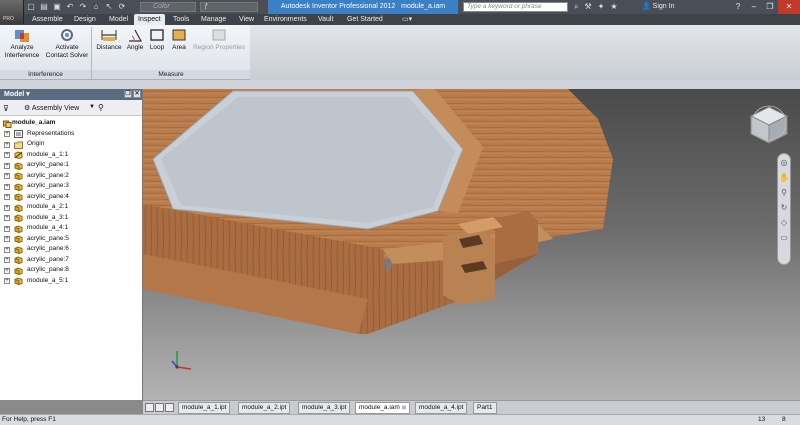 The width and height of the screenshot is (800, 425). I want to click on tree-root-item: module_a.iam, so click(71, 123).